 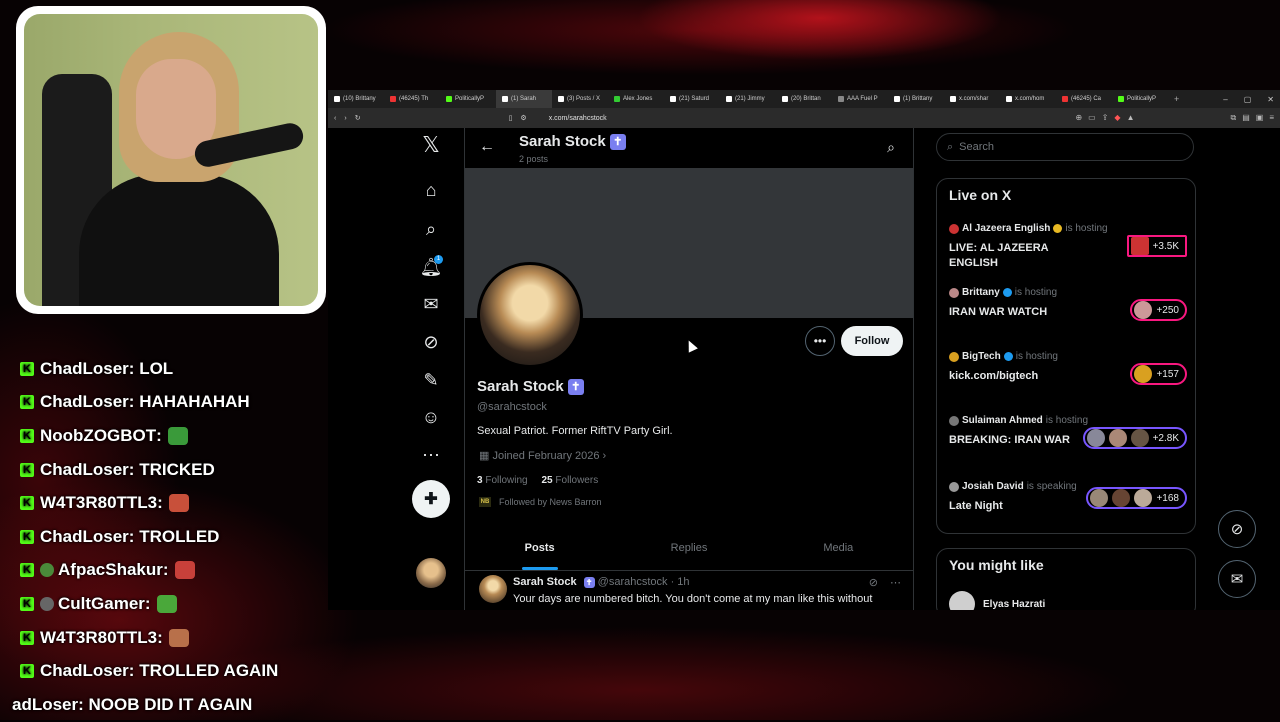 I want to click on brave-shield-icon: ◆, so click(x=1117, y=118).